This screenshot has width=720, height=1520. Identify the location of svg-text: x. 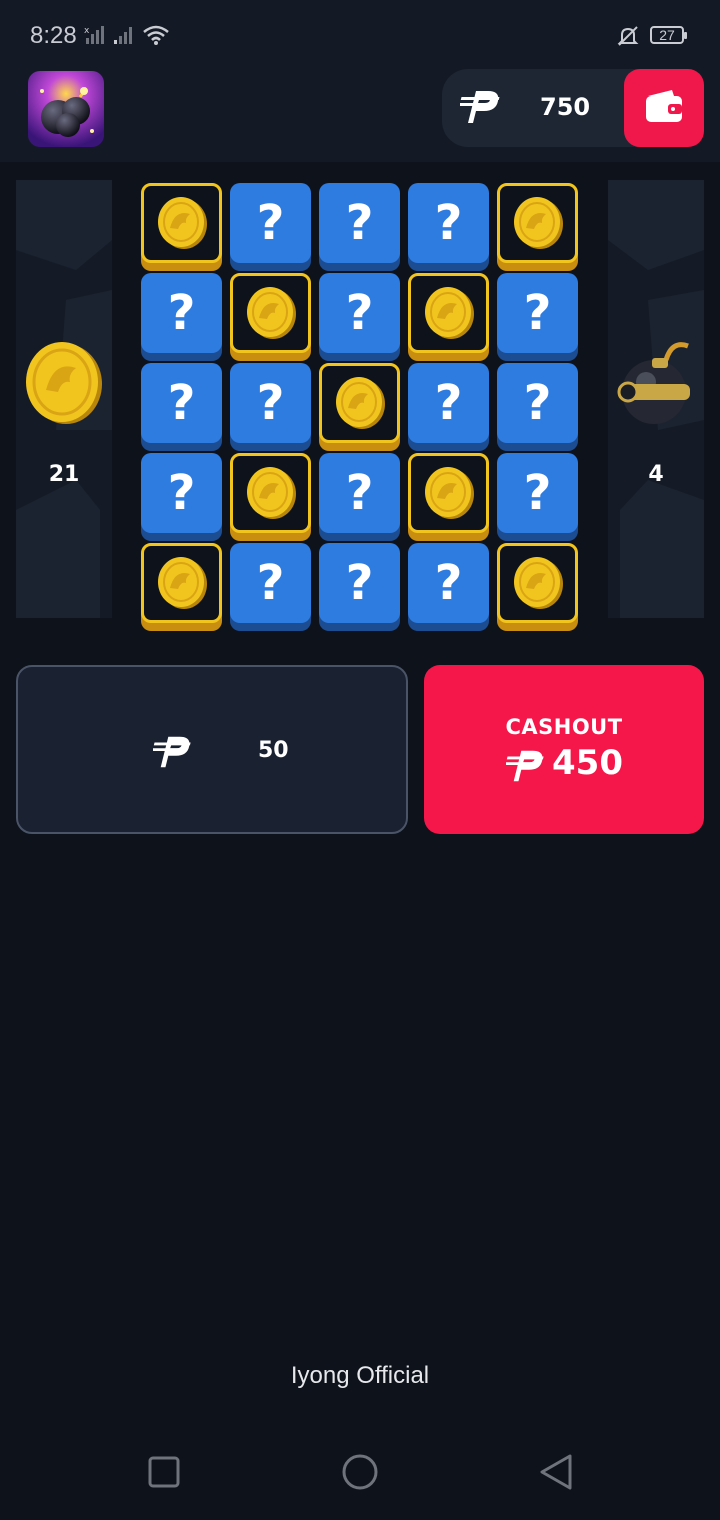
(87, 31).